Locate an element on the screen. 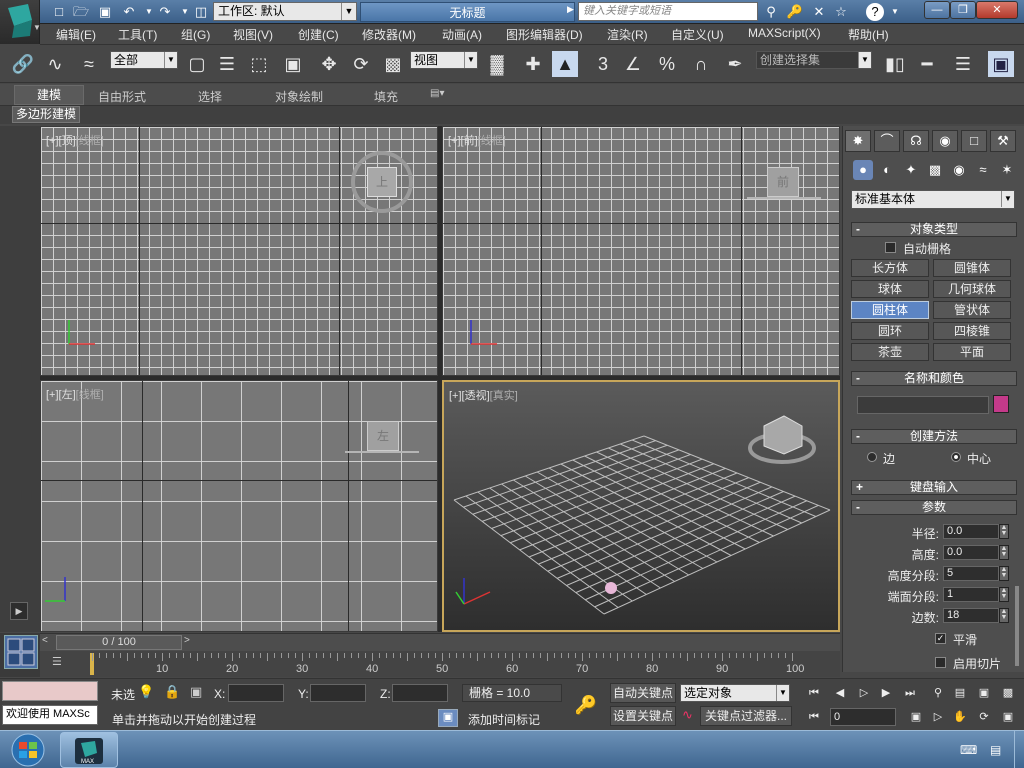 The height and width of the screenshot is (768, 1024). zoom-all-icon: ▤ is located at coordinates (960, 693).